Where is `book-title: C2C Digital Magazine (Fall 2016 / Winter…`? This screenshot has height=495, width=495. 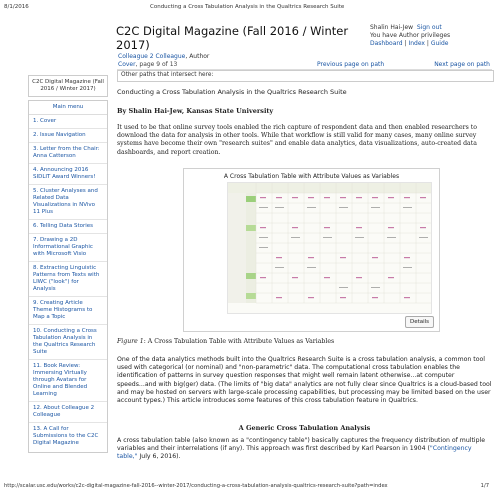 book-title: C2C Digital Magazine (Fall 2016 / Winter… is located at coordinates (236, 38).